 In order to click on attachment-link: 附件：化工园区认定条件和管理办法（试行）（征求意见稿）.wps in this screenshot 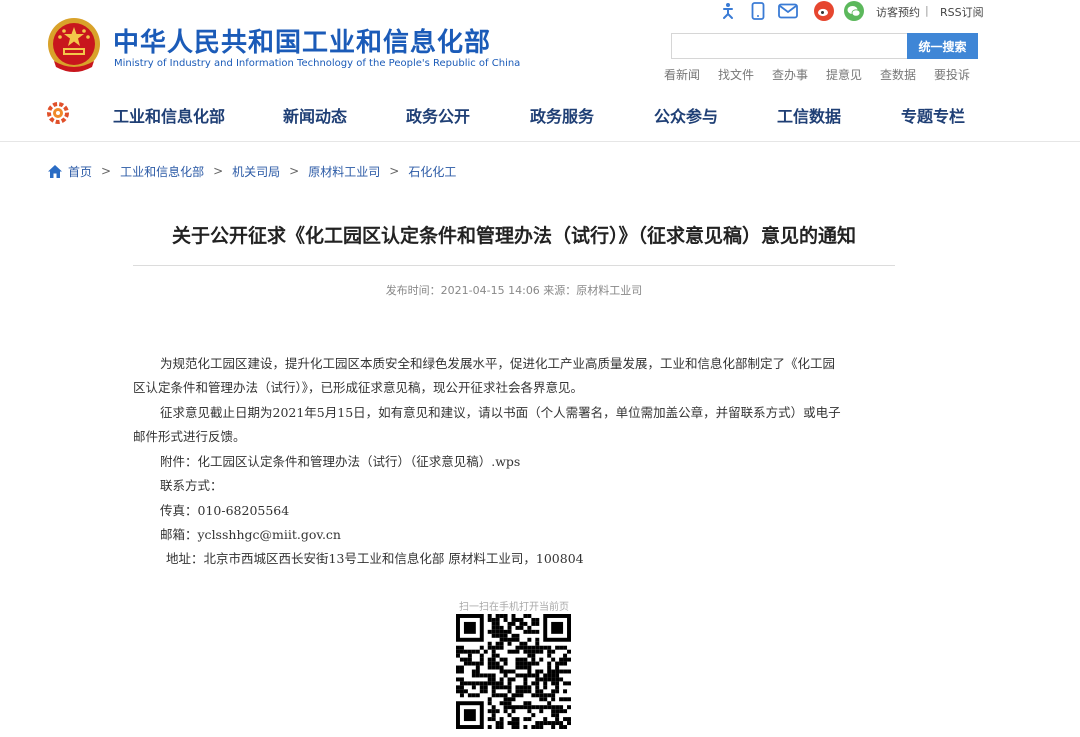, I will do `click(526, 460)`.